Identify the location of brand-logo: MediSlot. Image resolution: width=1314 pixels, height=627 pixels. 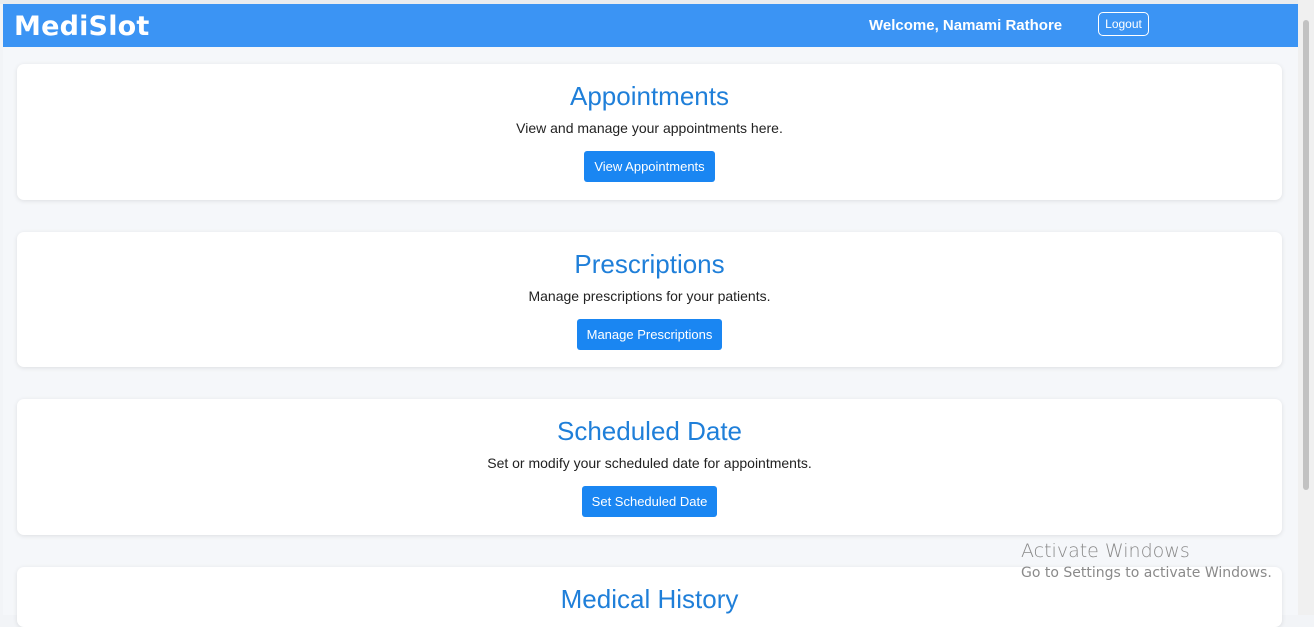
(82, 26).